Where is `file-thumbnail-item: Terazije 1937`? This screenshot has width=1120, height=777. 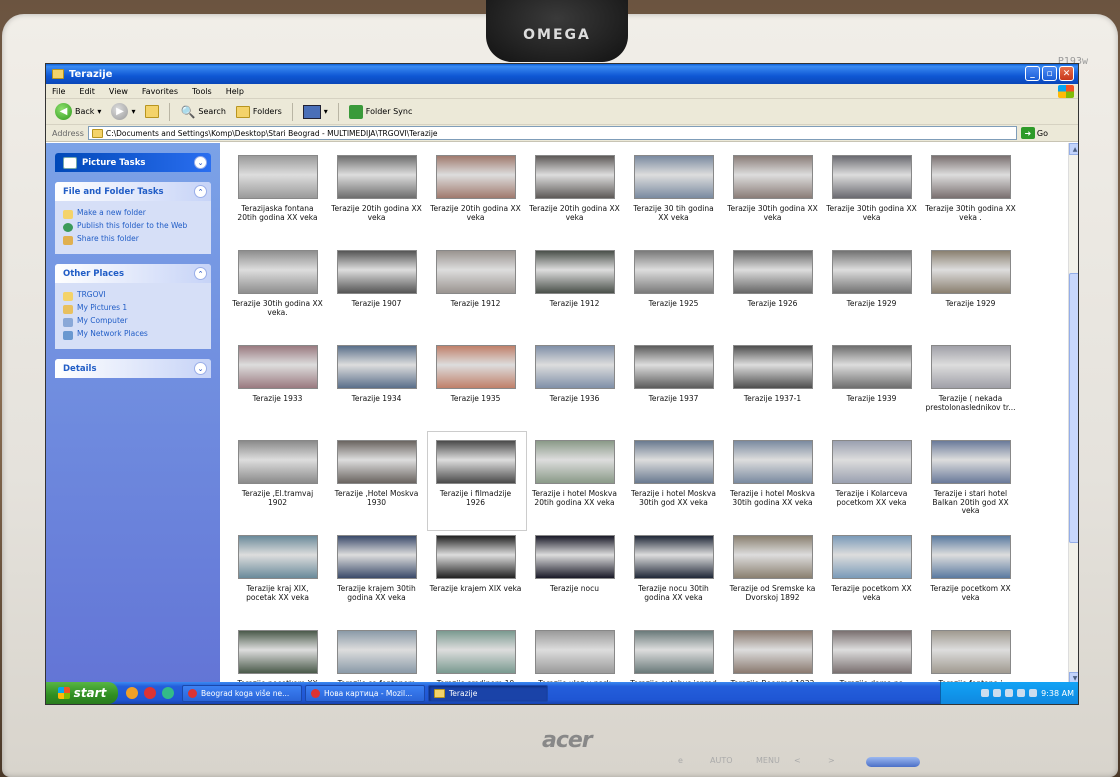
file-thumbnail-item: Terazije 1937 is located at coordinates (673, 388).